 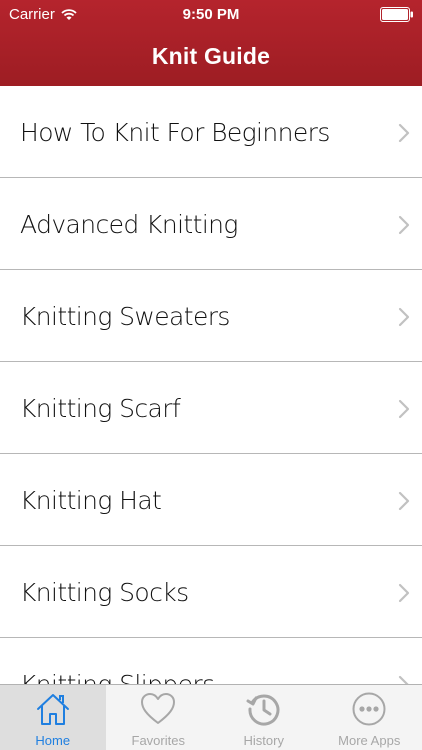 What do you see at coordinates (369, 740) in the screenshot?
I see `tab-more-apps-label: More Apps` at bounding box center [369, 740].